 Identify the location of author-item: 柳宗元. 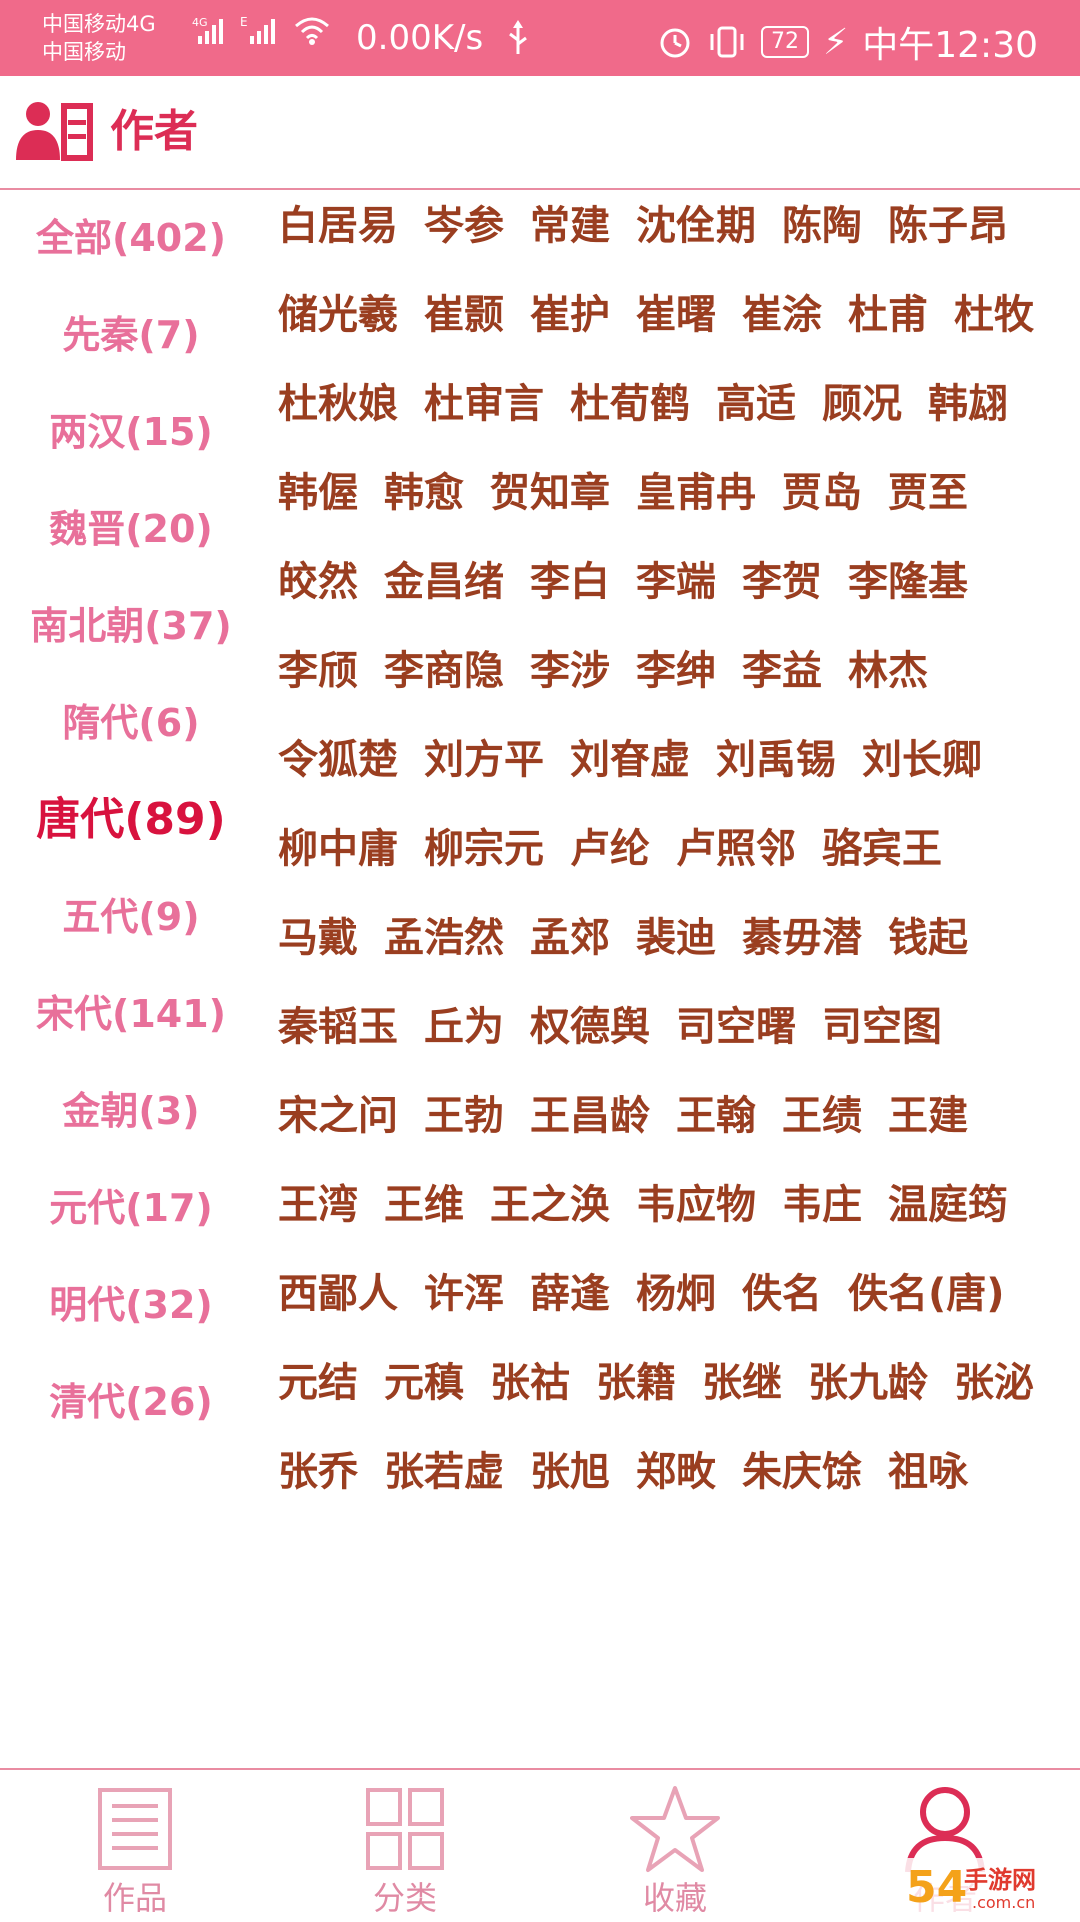
(484, 849).